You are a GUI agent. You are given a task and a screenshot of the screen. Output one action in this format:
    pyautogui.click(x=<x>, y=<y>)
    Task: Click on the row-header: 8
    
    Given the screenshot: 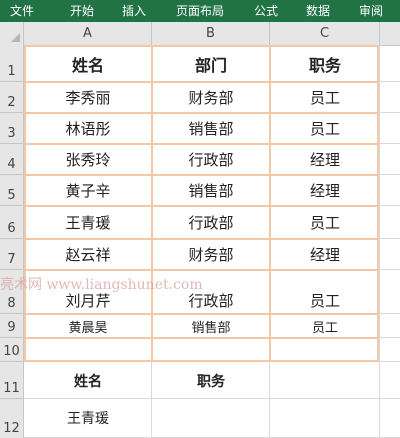 What is the action you would take?
    pyautogui.click(x=12, y=292)
    